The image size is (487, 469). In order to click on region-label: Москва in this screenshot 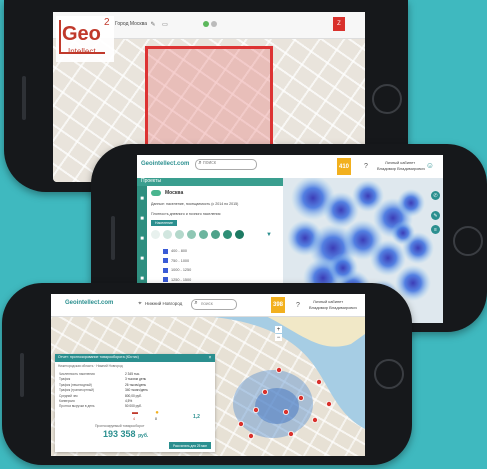, I will do `click(174, 193)`.